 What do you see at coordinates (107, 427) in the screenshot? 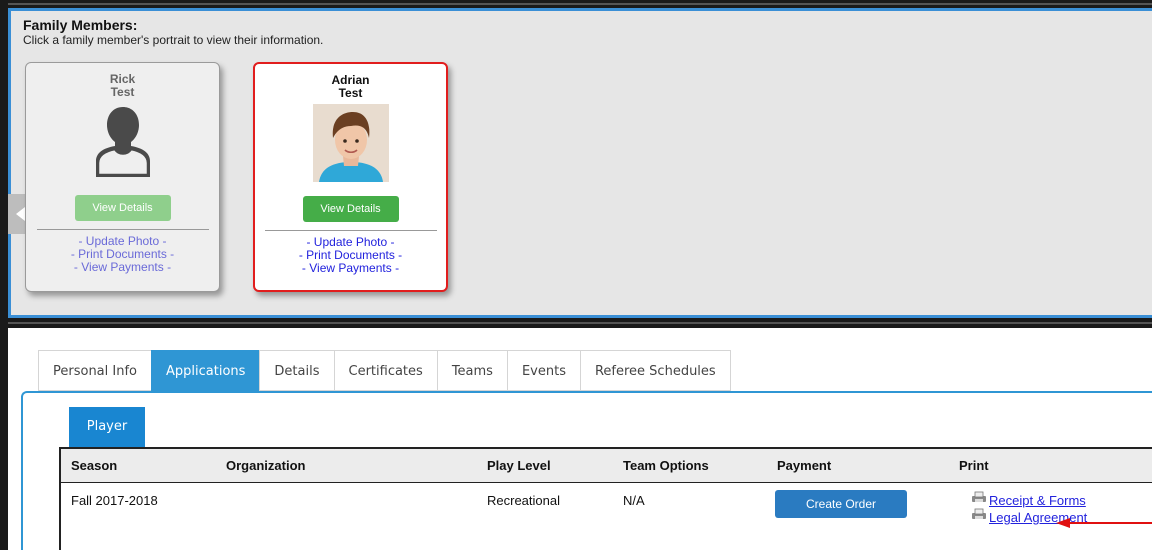
I see `tab-player: Player` at bounding box center [107, 427].